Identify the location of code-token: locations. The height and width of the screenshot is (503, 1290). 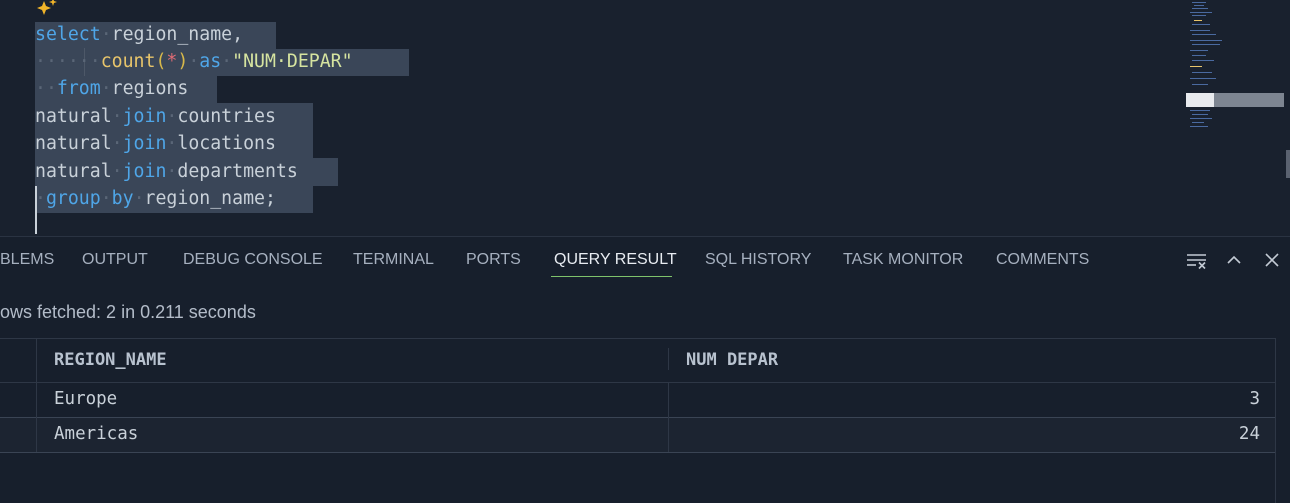
(226, 143).